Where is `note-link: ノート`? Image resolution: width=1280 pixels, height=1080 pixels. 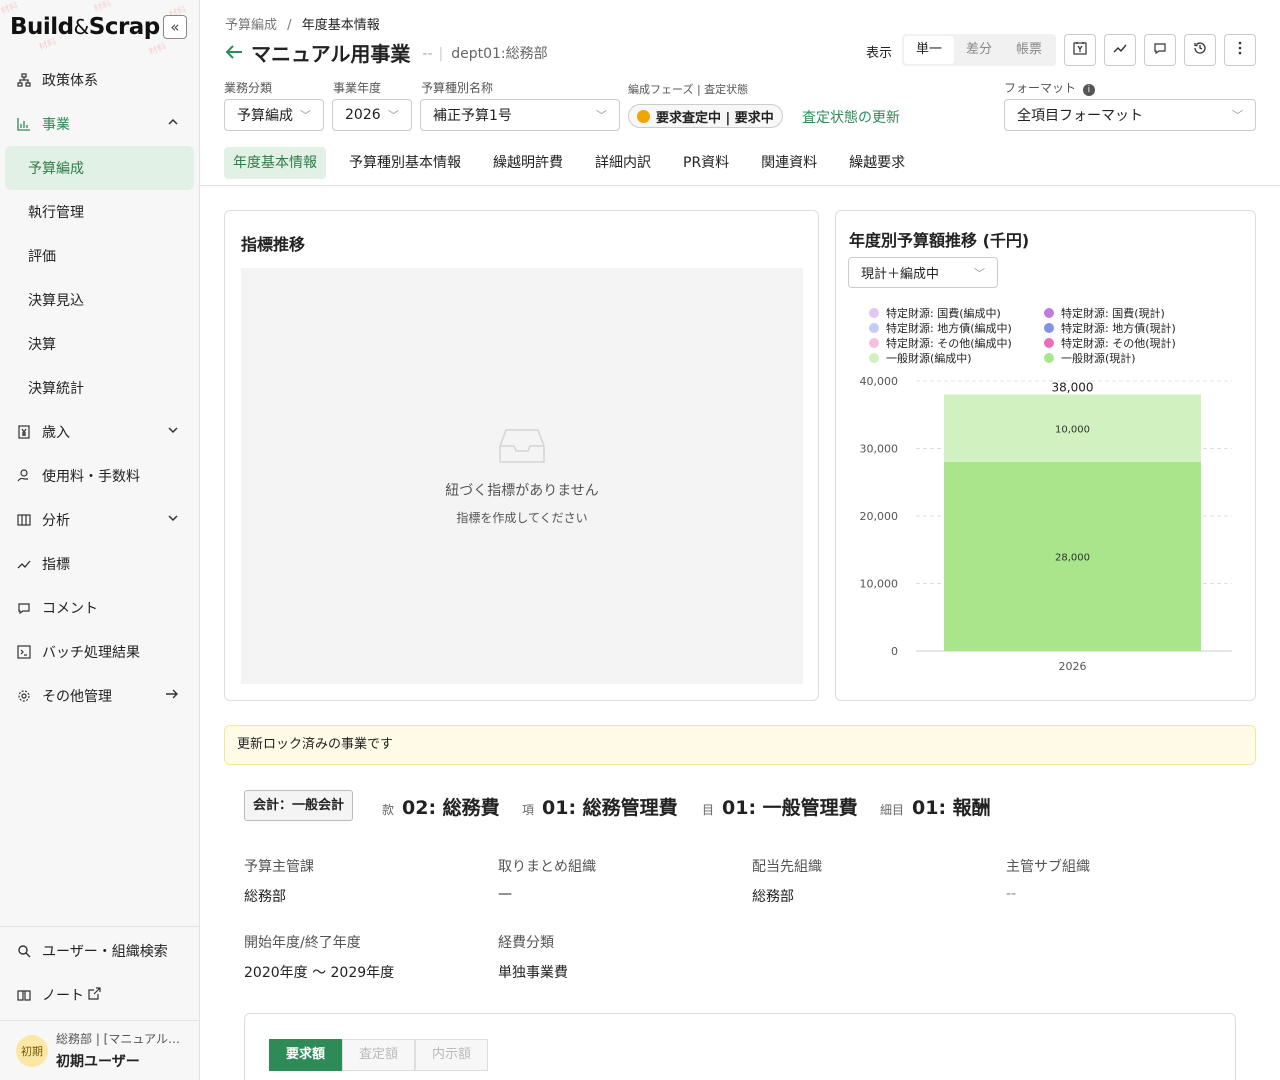
note-link: ノート is located at coordinates (99, 995).